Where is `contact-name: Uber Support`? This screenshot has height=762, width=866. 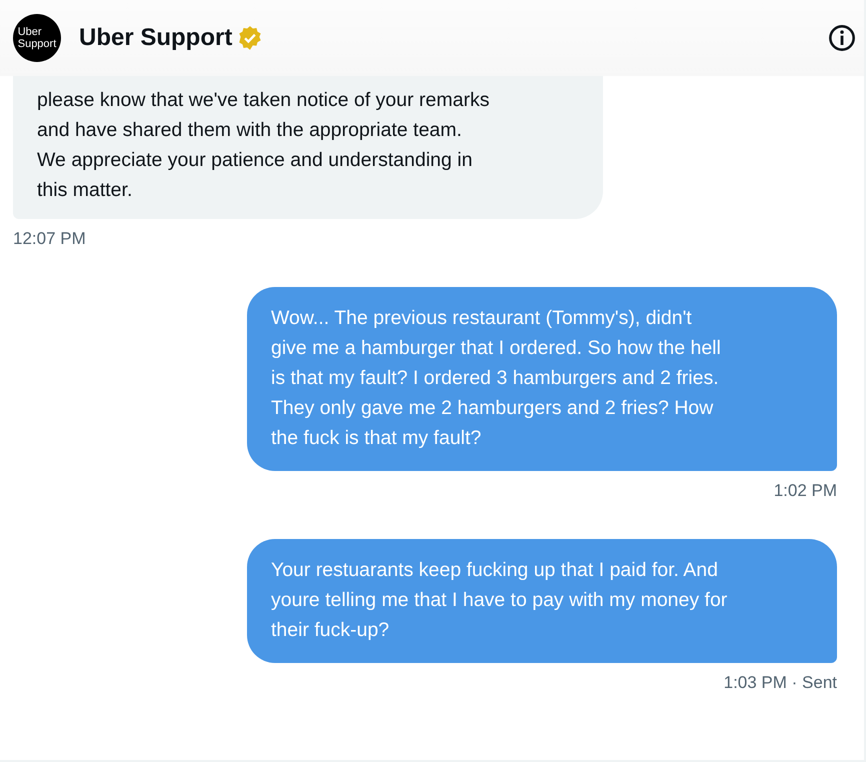
contact-name: Uber Support is located at coordinates (155, 38).